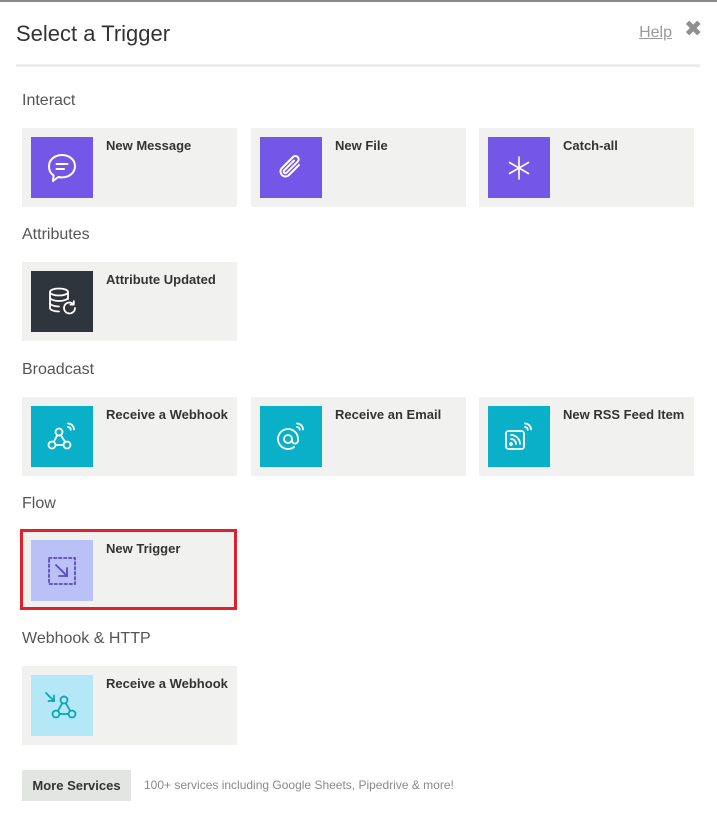 Image resolution: width=717 pixels, height=826 pixels. Describe the element at coordinates (388, 414) in the screenshot. I see `card-label: Receive an Email` at that location.